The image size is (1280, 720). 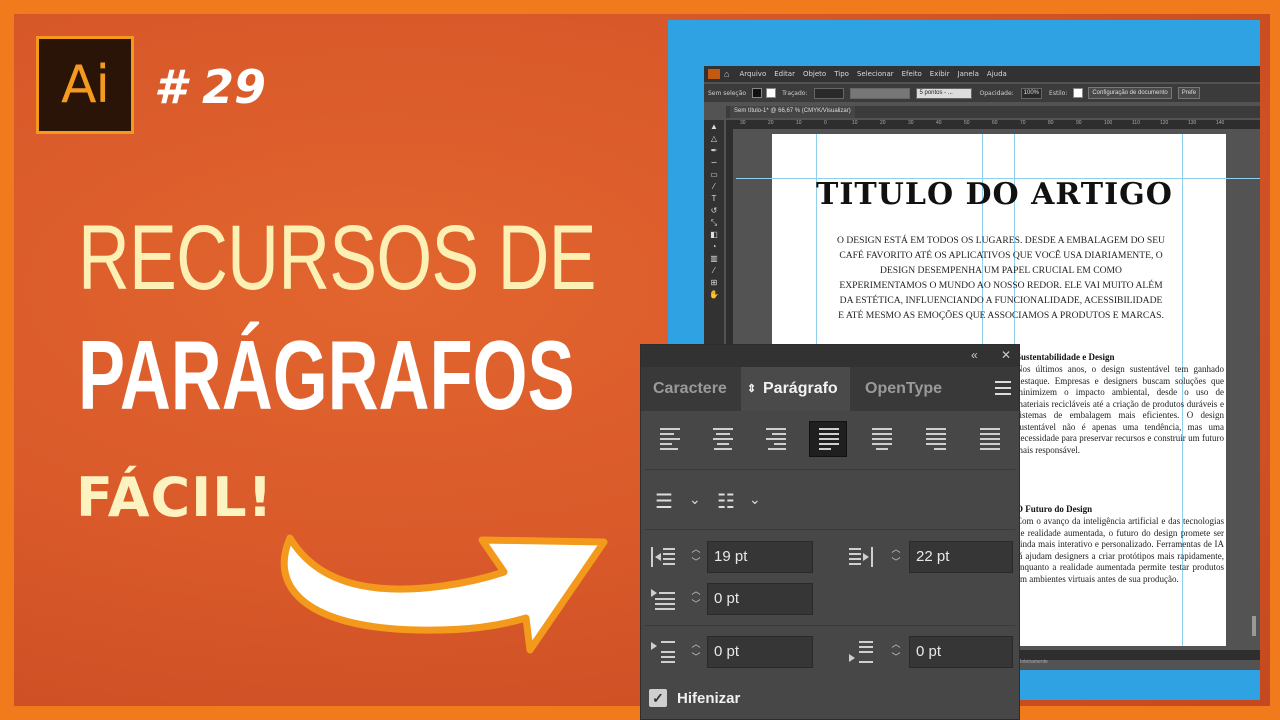 I want to click on panel-tabs: Caractere ⇕ Parágrafo OpenType, so click(x=830, y=389).